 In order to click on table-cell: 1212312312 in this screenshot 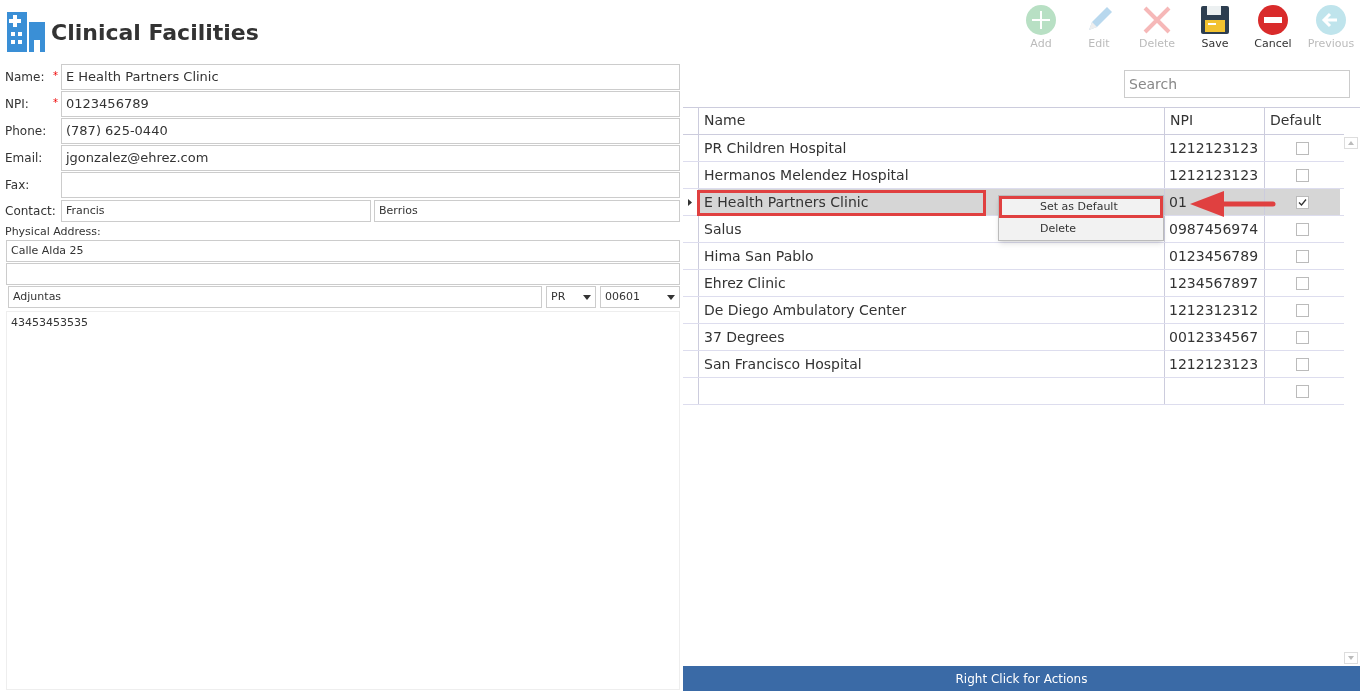, I will do `click(1214, 310)`.